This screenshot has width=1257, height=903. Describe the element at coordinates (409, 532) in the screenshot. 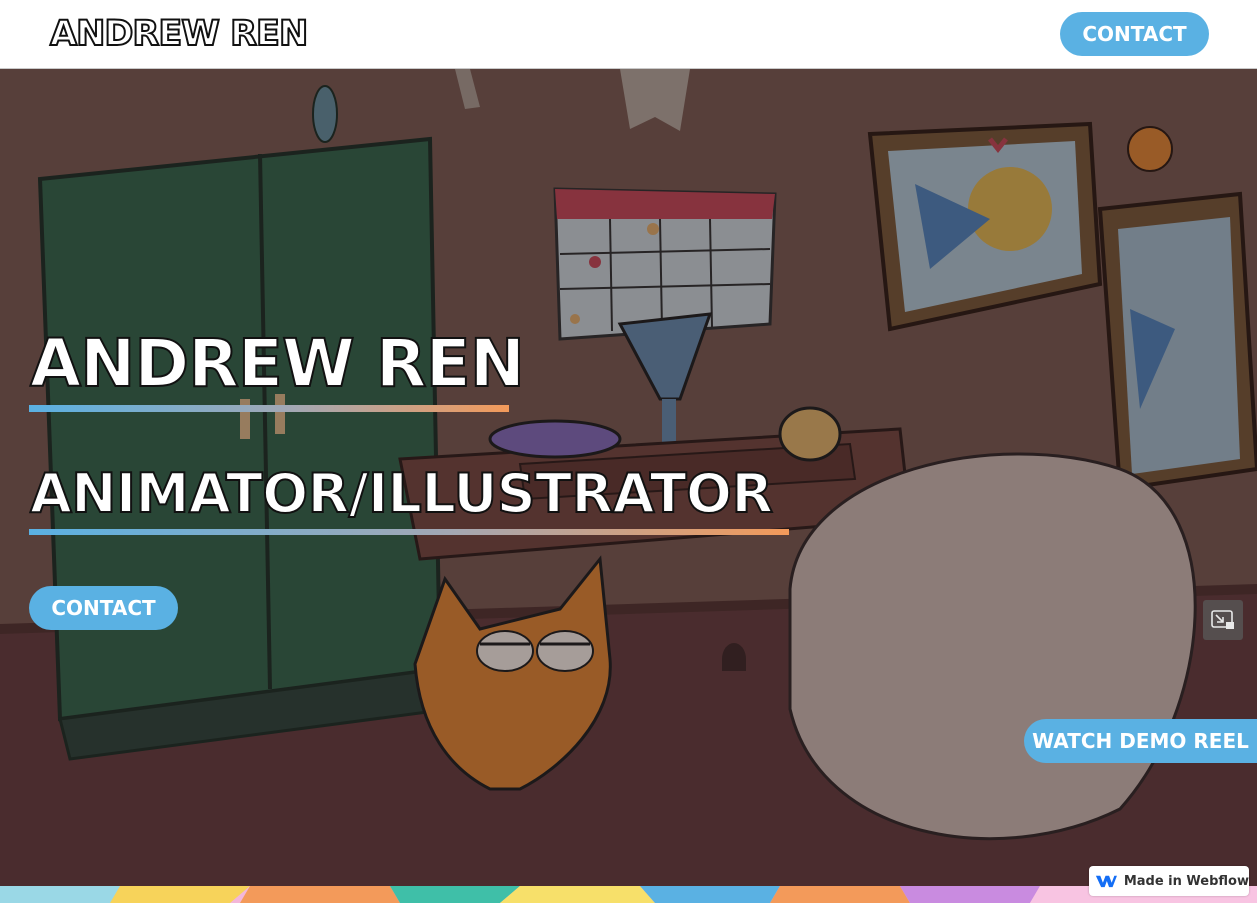

I see `hero-subtitle-underline` at that location.